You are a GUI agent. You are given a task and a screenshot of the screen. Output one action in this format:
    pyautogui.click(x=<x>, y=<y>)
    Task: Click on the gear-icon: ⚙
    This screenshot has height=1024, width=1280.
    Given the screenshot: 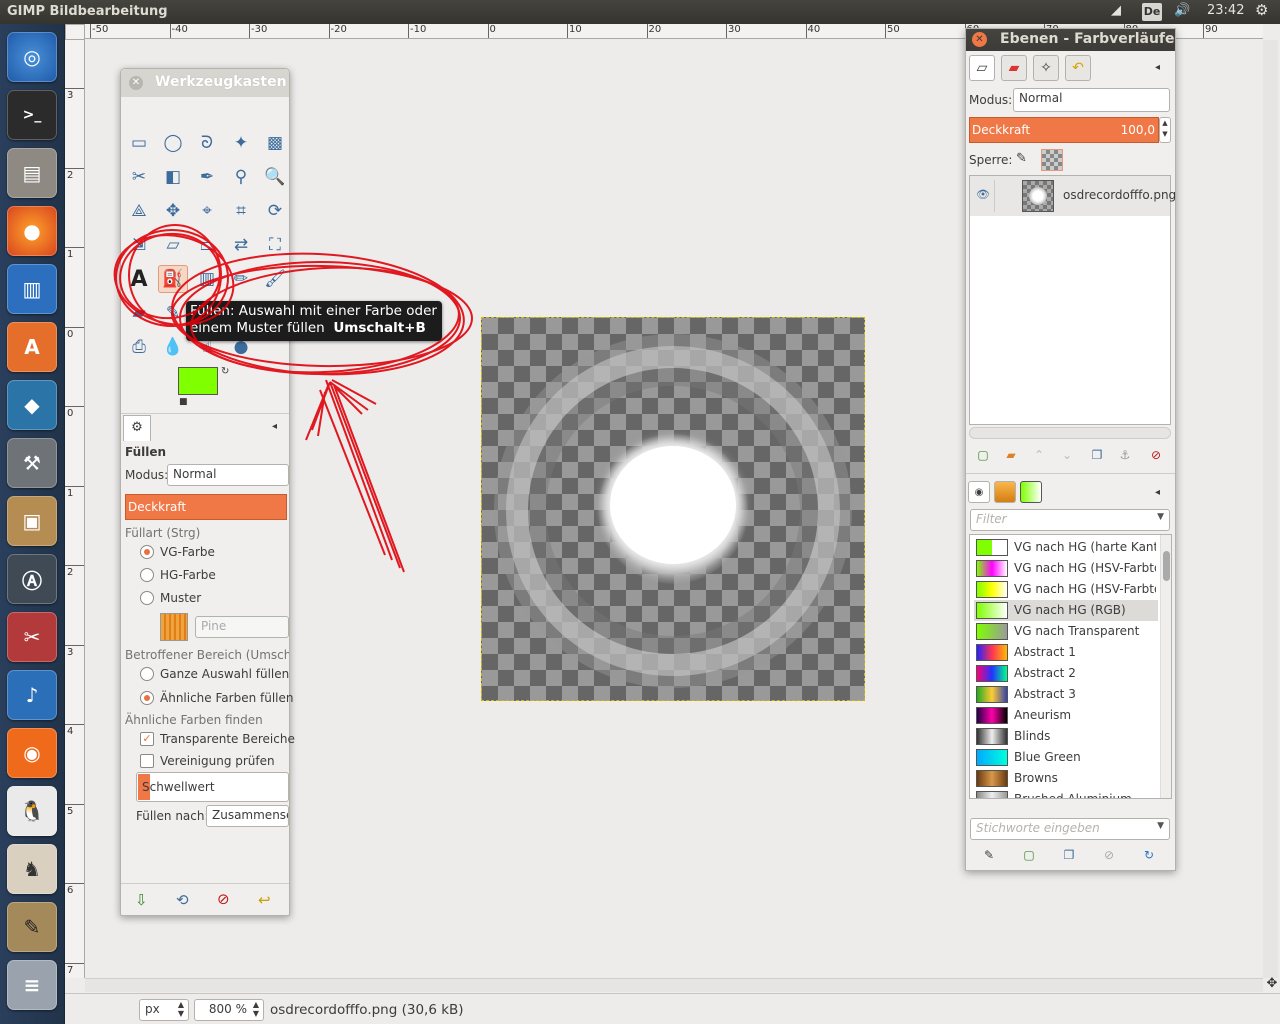 What is the action you would take?
    pyautogui.click(x=1261, y=10)
    